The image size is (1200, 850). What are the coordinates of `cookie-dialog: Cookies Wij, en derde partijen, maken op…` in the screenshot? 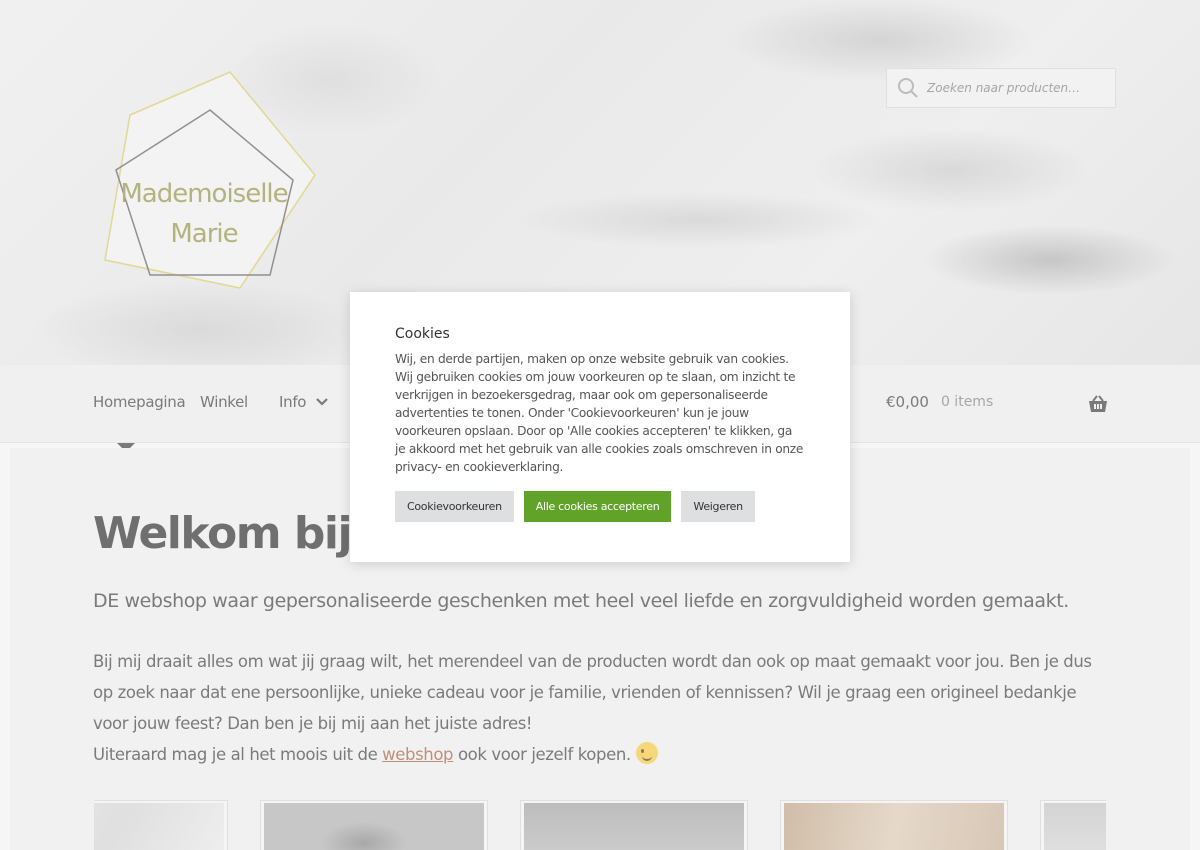 It's located at (600, 427).